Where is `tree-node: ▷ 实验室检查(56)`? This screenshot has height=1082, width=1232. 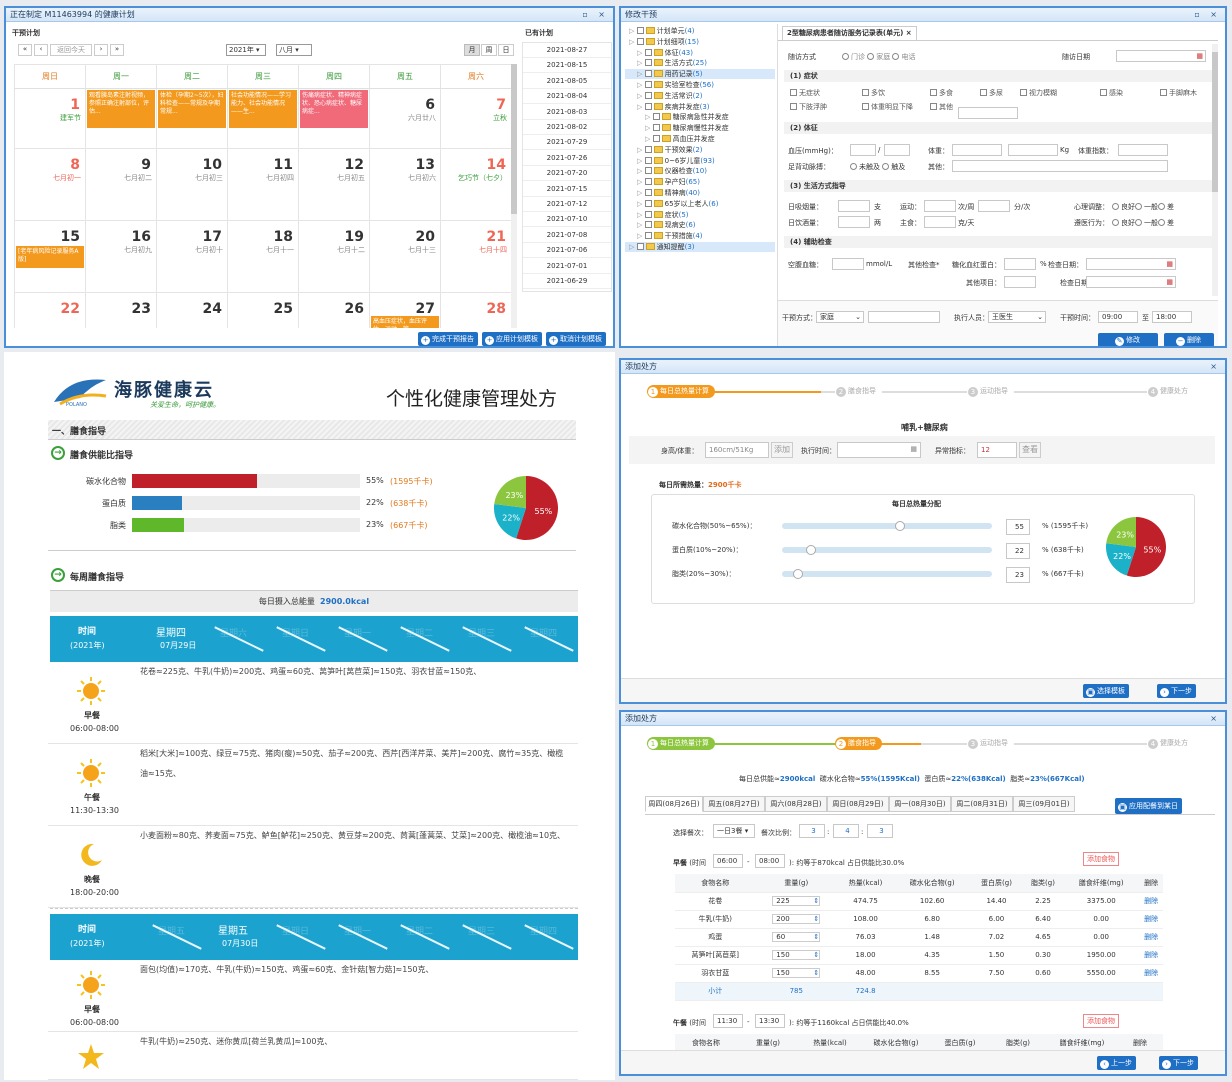 tree-node: ▷ 实验室检查(56) is located at coordinates (700, 85).